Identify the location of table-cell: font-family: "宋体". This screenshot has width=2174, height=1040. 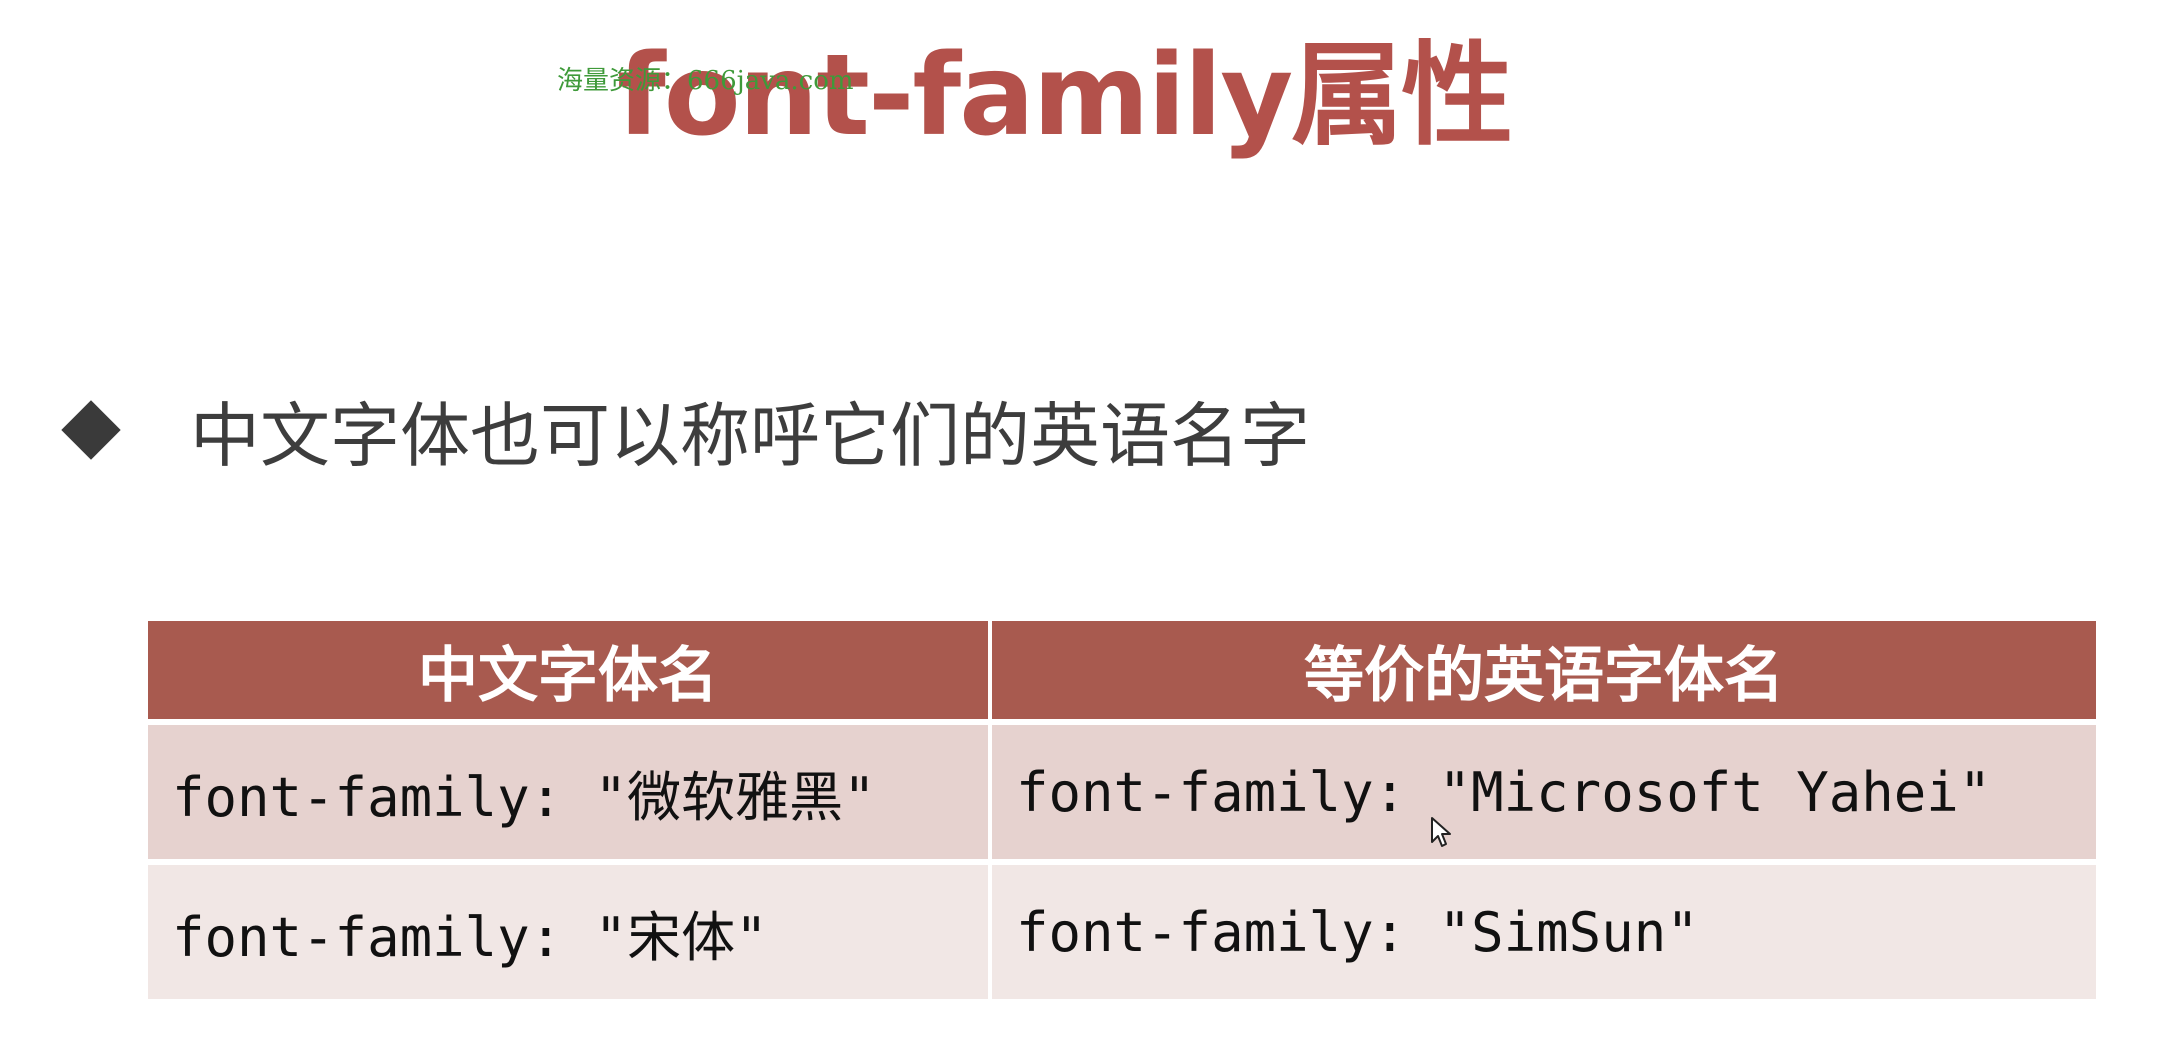
(568, 932).